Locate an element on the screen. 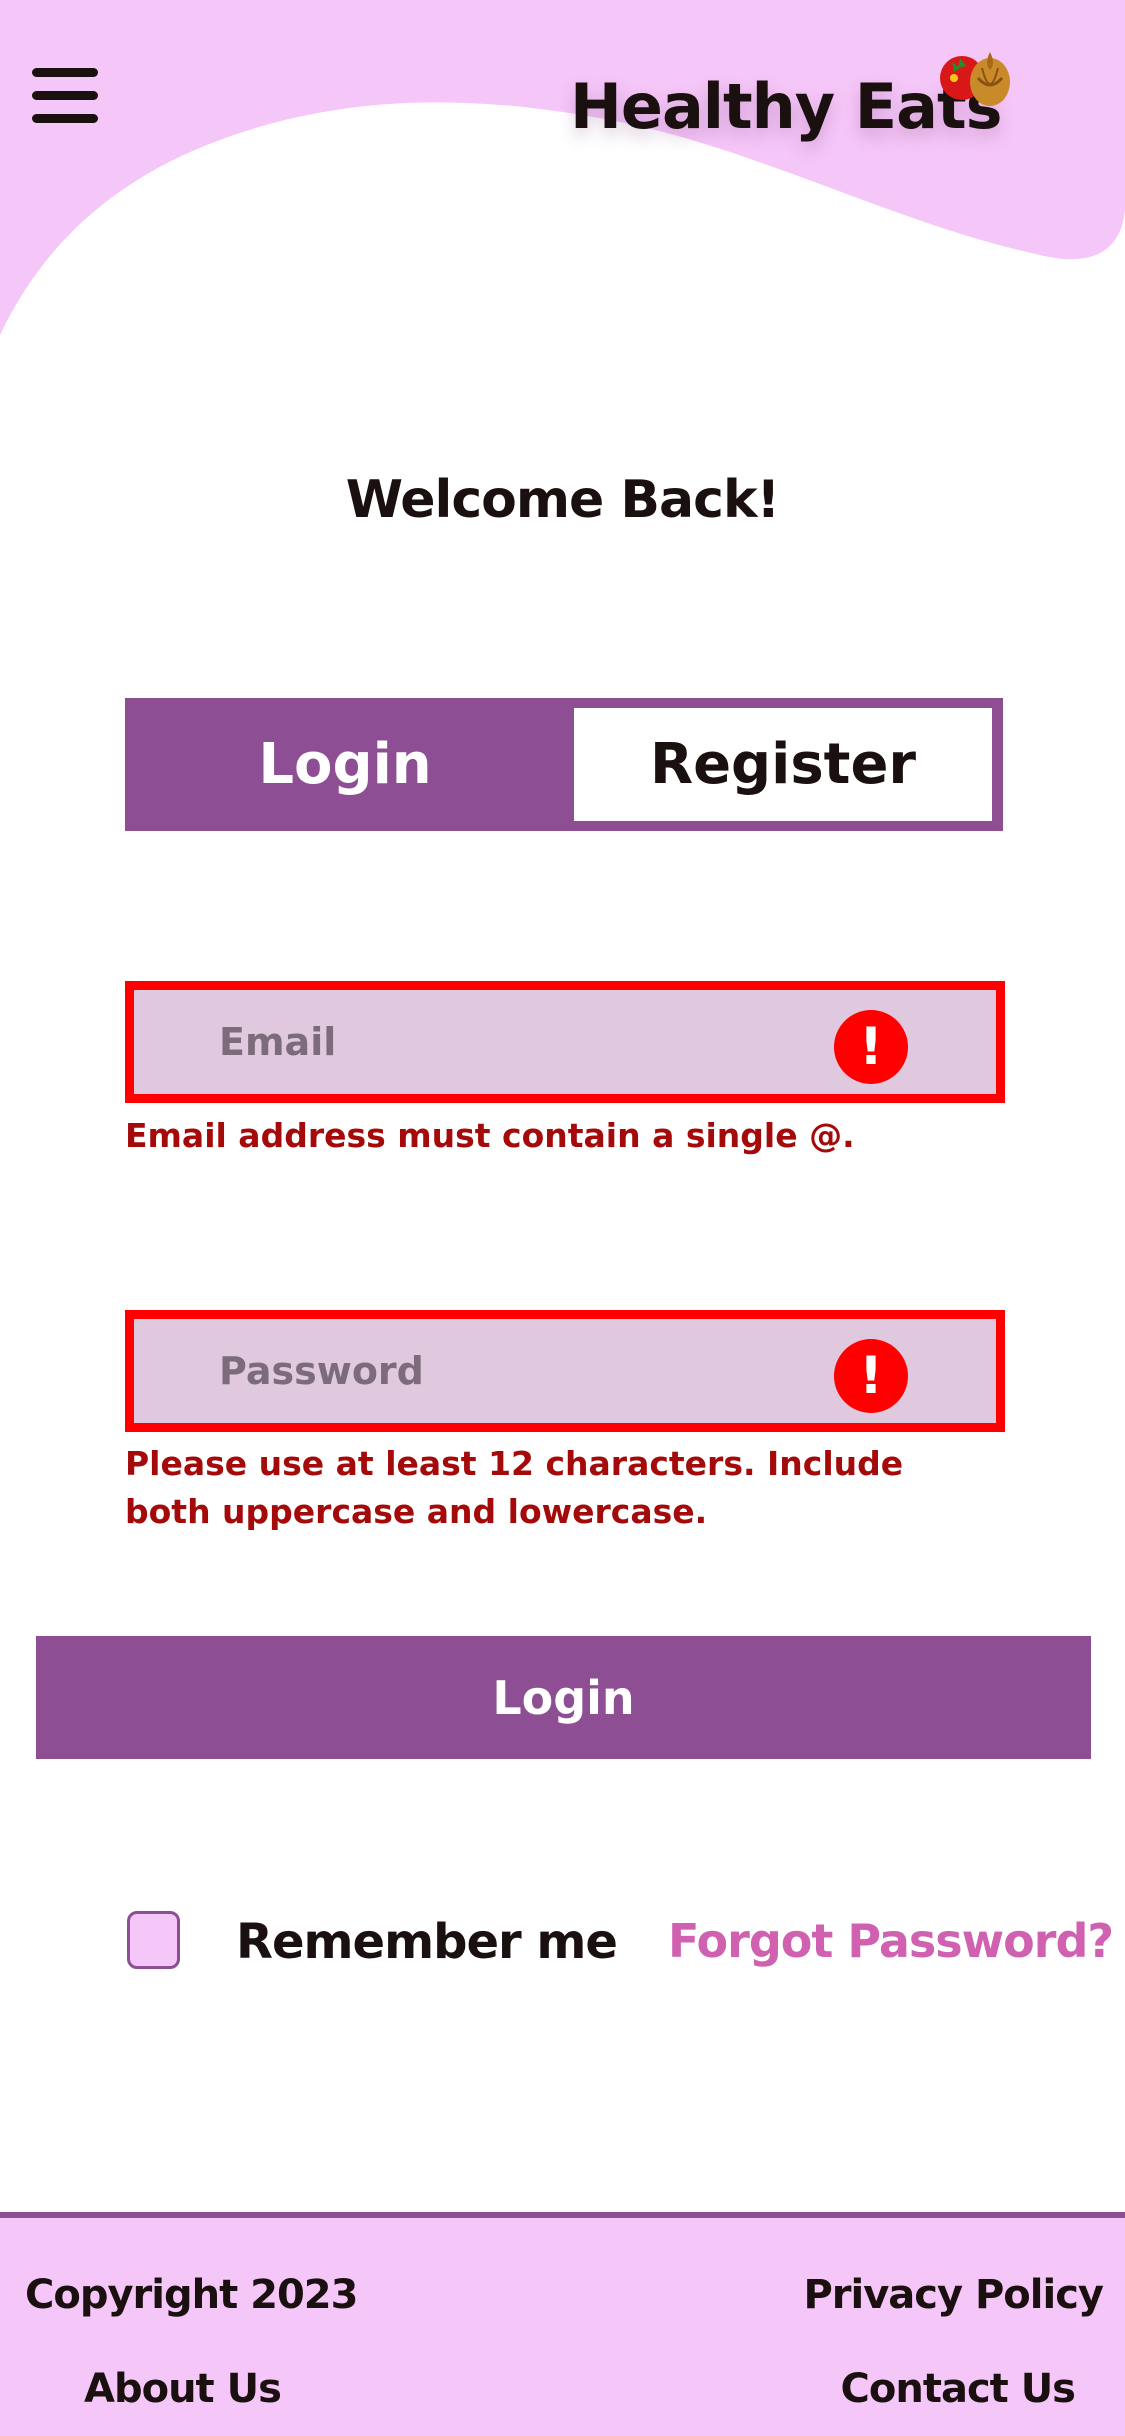 This screenshot has width=1125, height=2436. vegetables-icon is located at coordinates (975, 79).